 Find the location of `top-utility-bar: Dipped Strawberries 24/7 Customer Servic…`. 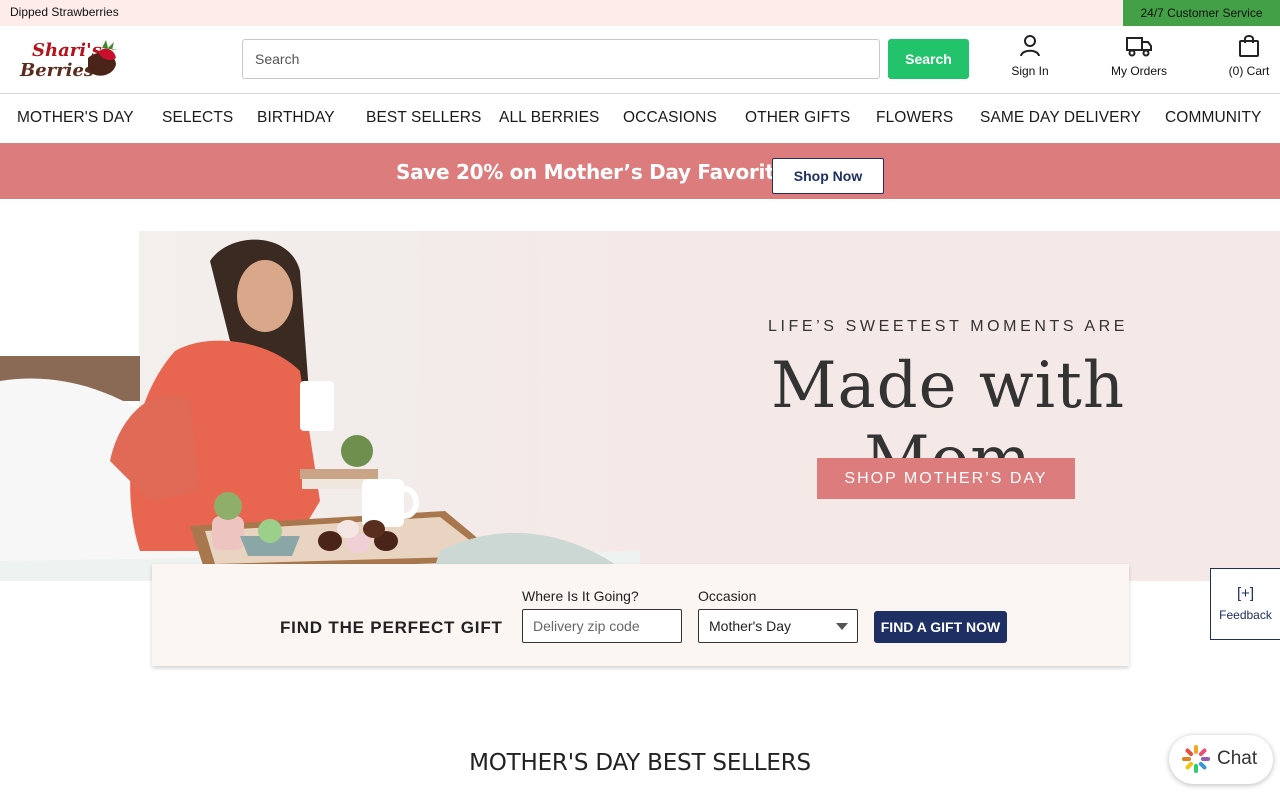

top-utility-bar: Dipped Strawberries 24/7 Customer Servic… is located at coordinates (640, 13).